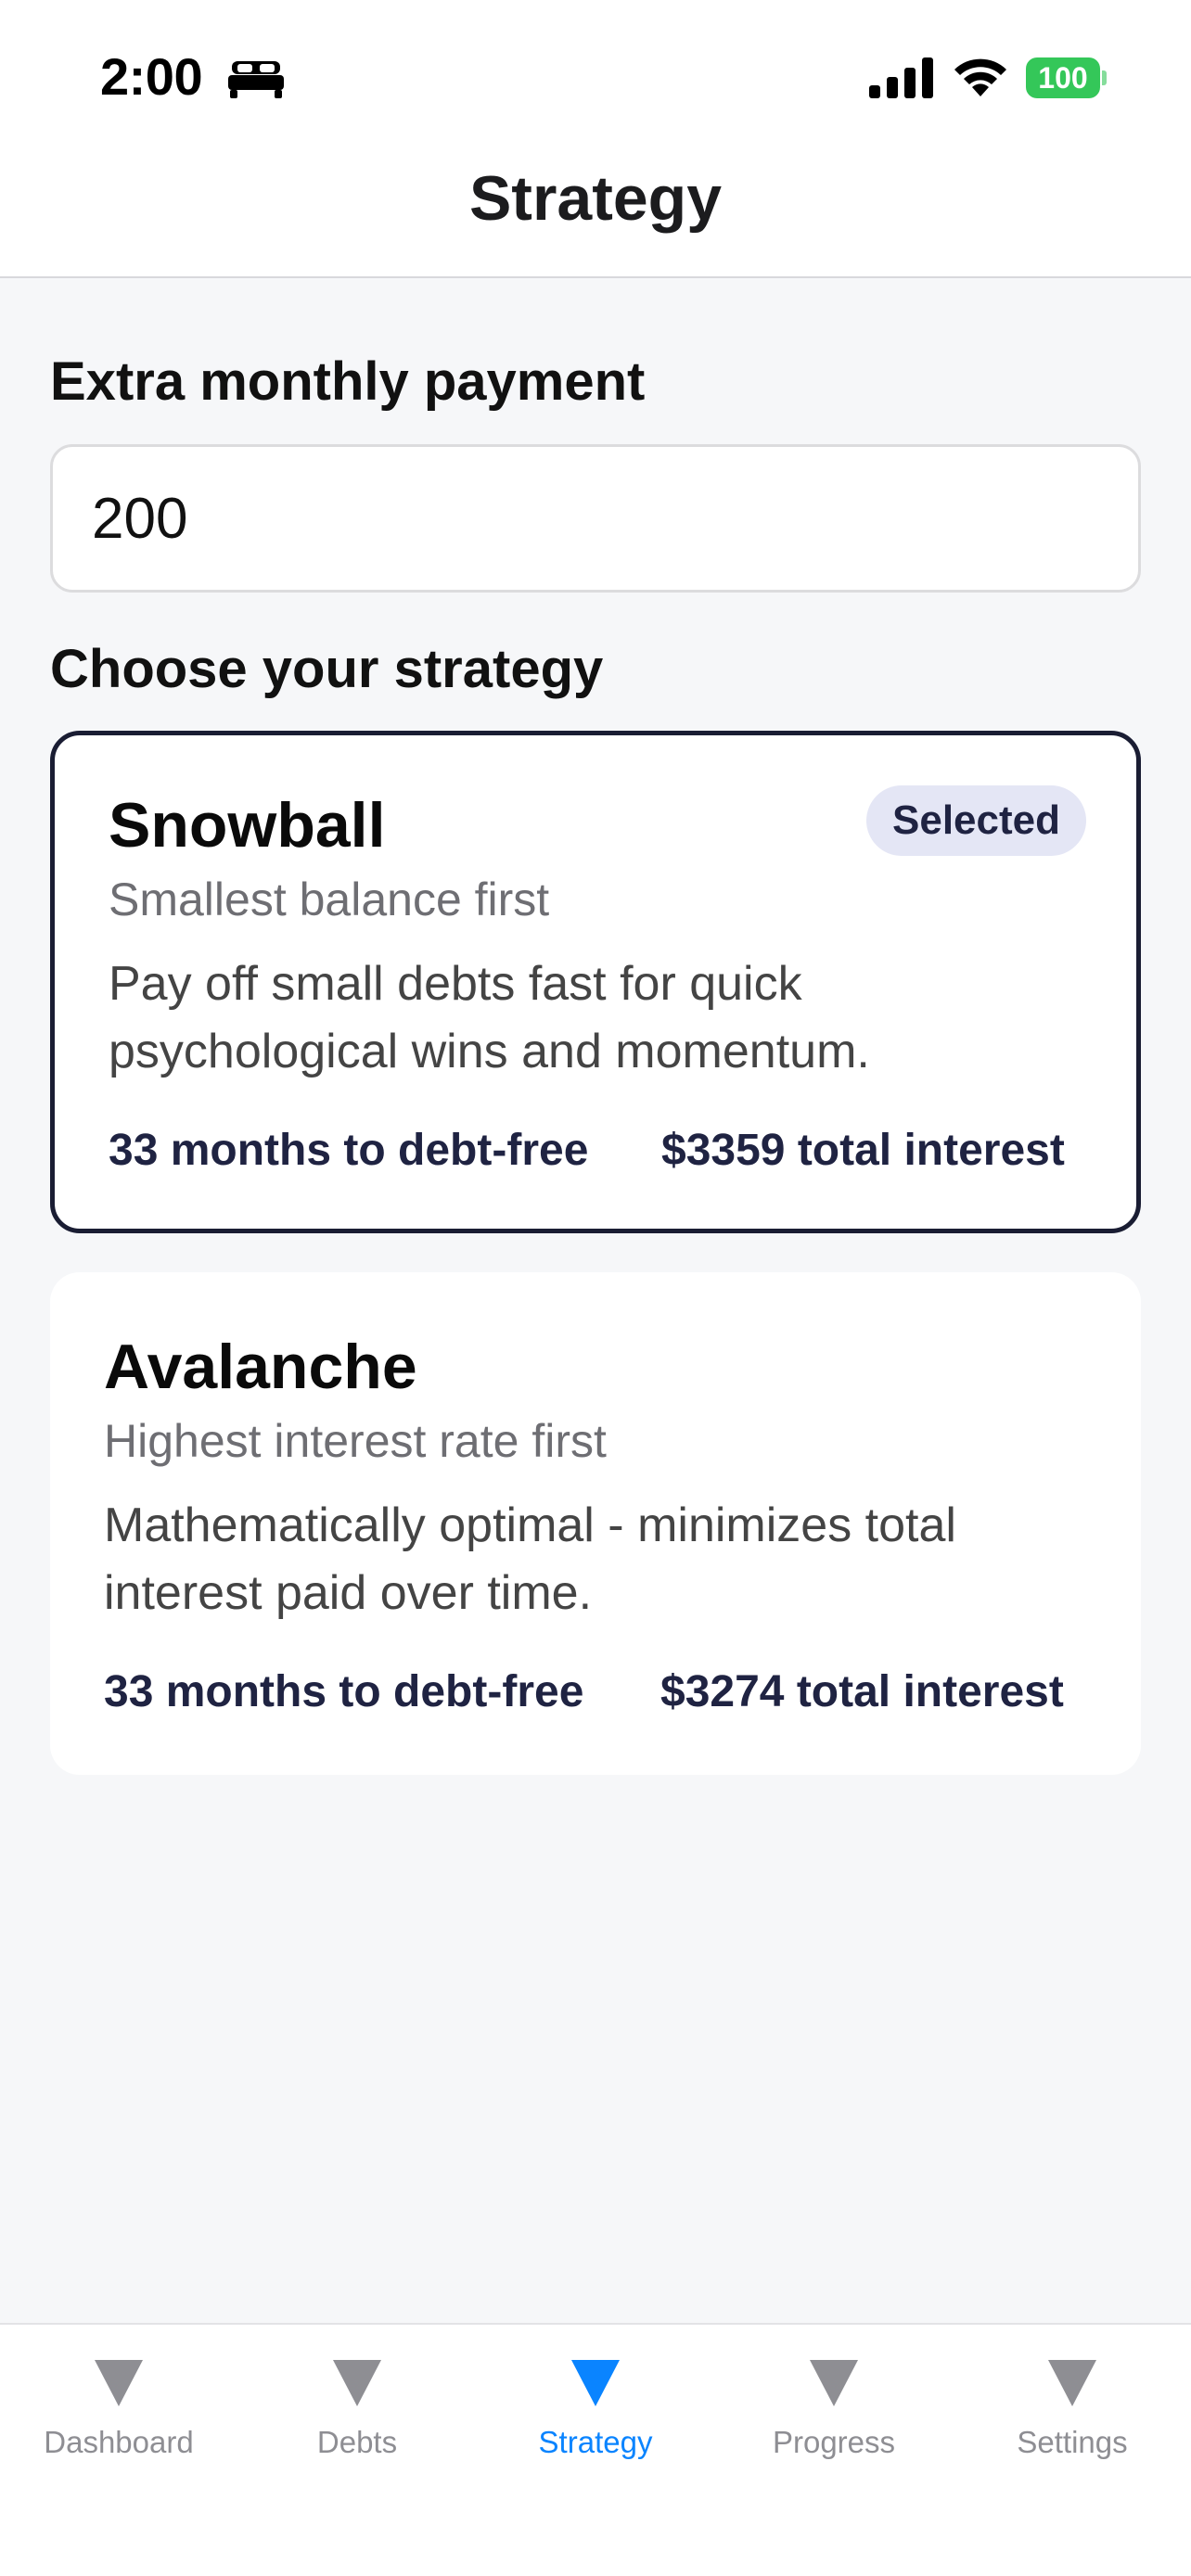 The width and height of the screenshot is (1191, 2576). I want to click on tab-settings: Settings, so click(1073, 2418).